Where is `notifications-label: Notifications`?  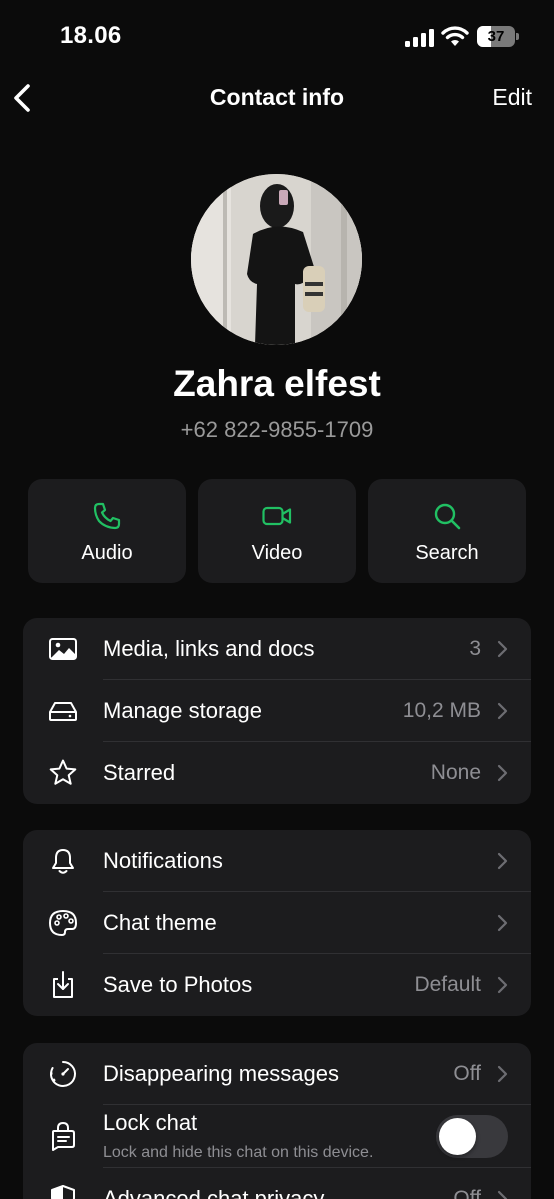
notifications-label: Notifications is located at coordinates (163, 860).